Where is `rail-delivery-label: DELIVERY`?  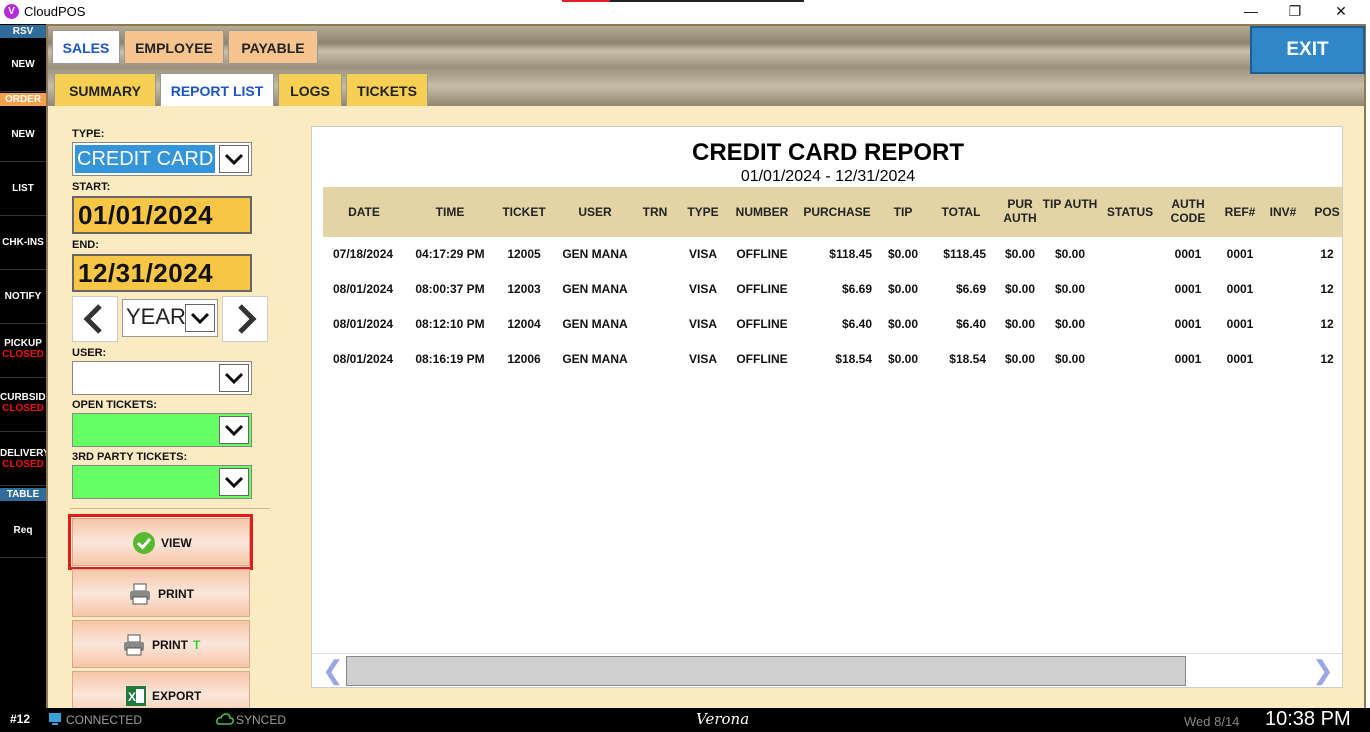 rail-delivery-label: DELIVERY is located at coordinates (23, 453).